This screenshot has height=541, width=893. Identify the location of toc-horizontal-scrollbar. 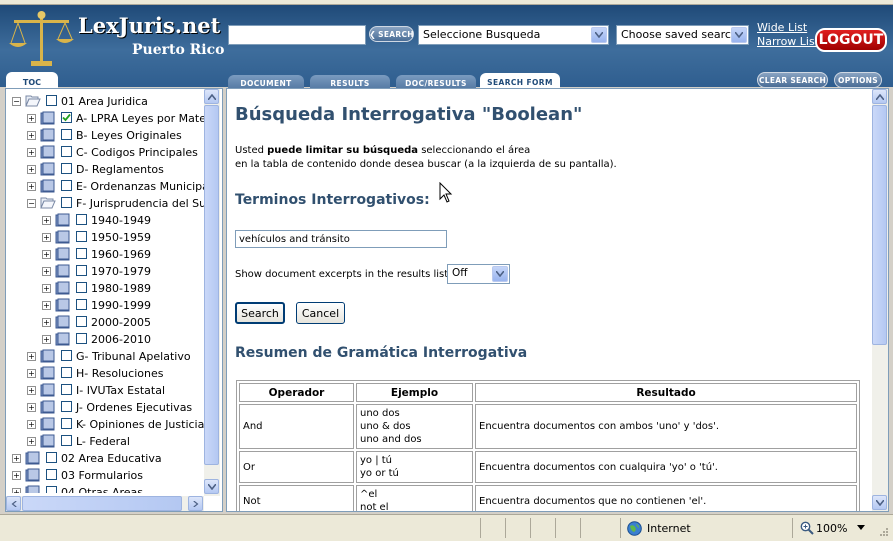
(105, 503).